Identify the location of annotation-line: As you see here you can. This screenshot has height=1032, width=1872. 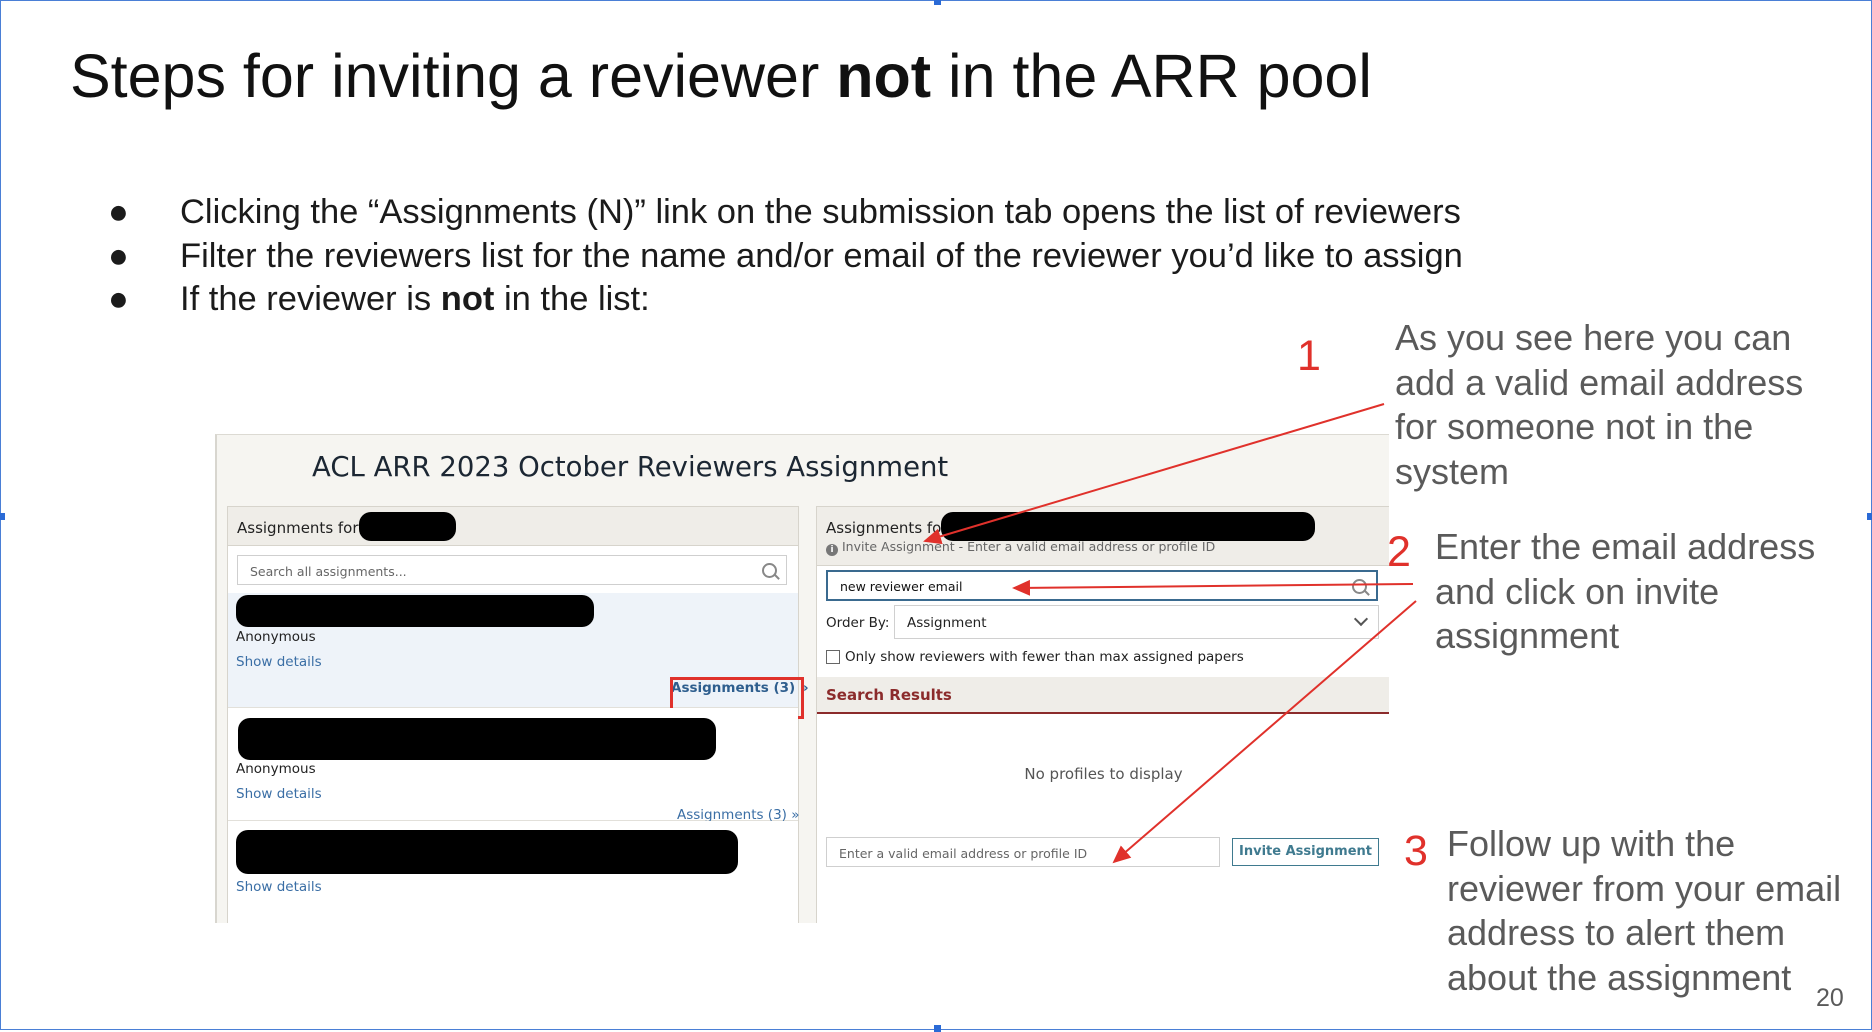
(1593, 337).